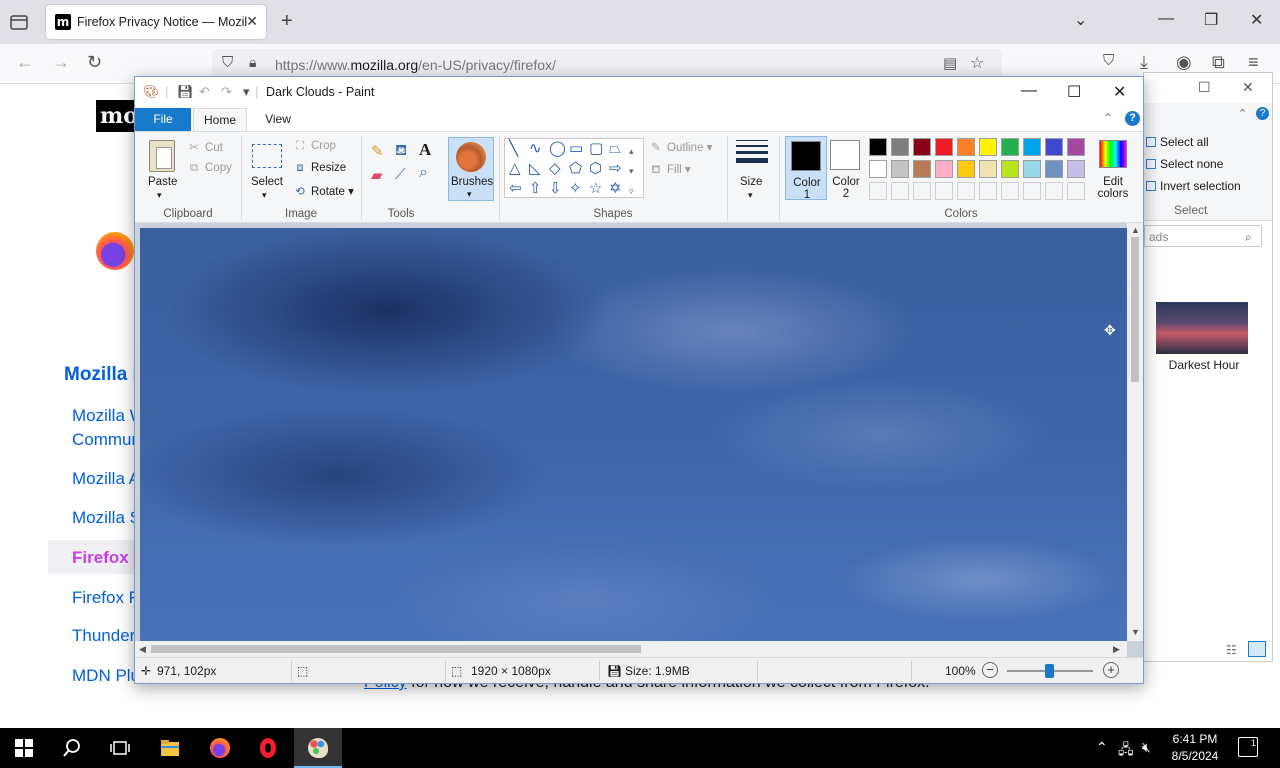 This screenshot has width=1280, height=768. I want to click on forward-arrow-icon: →, so click(61, 62).